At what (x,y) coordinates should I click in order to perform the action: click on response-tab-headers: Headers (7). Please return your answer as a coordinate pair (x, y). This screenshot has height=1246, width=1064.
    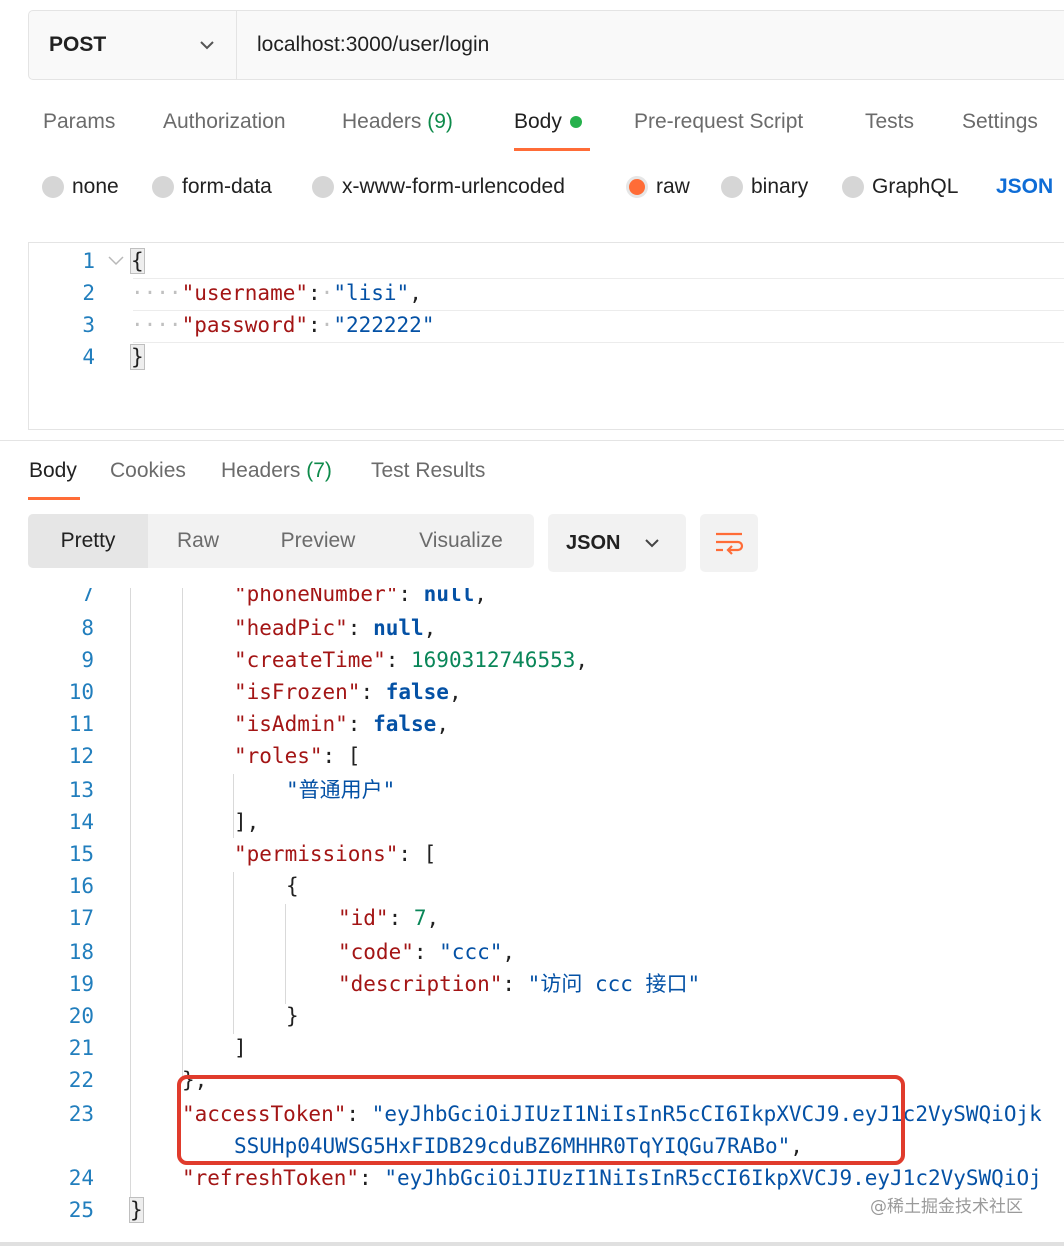
    Looking at the image, I should click on (276, 471).